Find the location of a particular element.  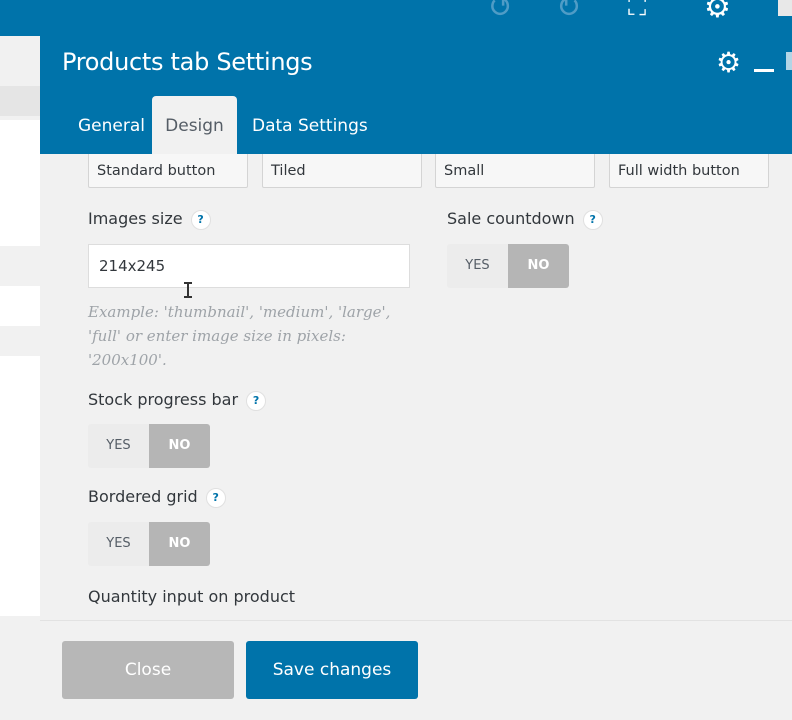

option-full-width-button: Full width button is located at coordinates (689, 171).